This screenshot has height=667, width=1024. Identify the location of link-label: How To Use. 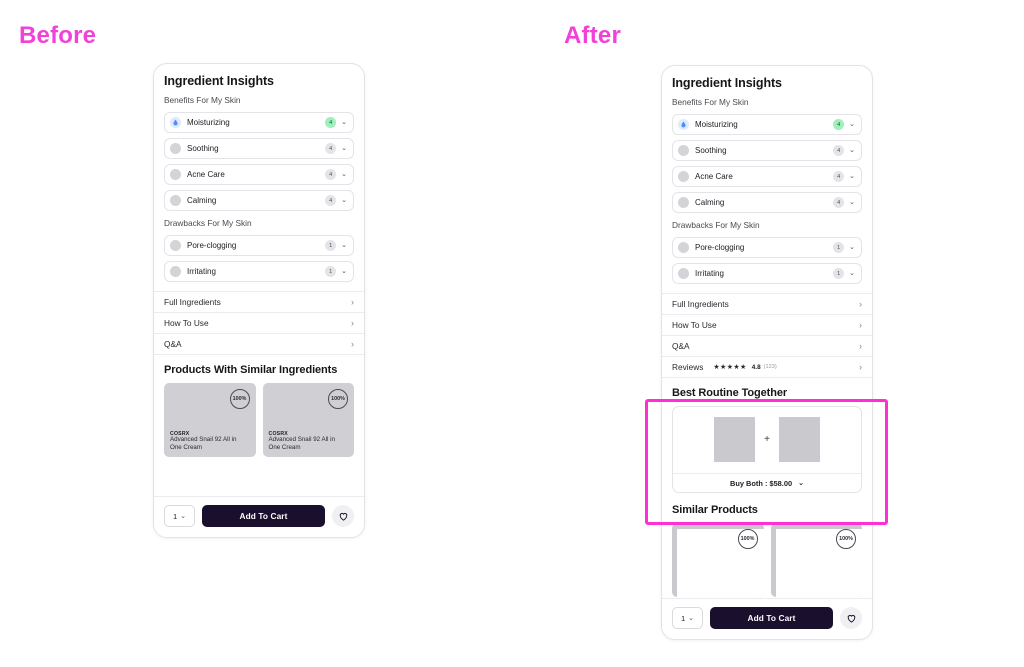
(694, 325).